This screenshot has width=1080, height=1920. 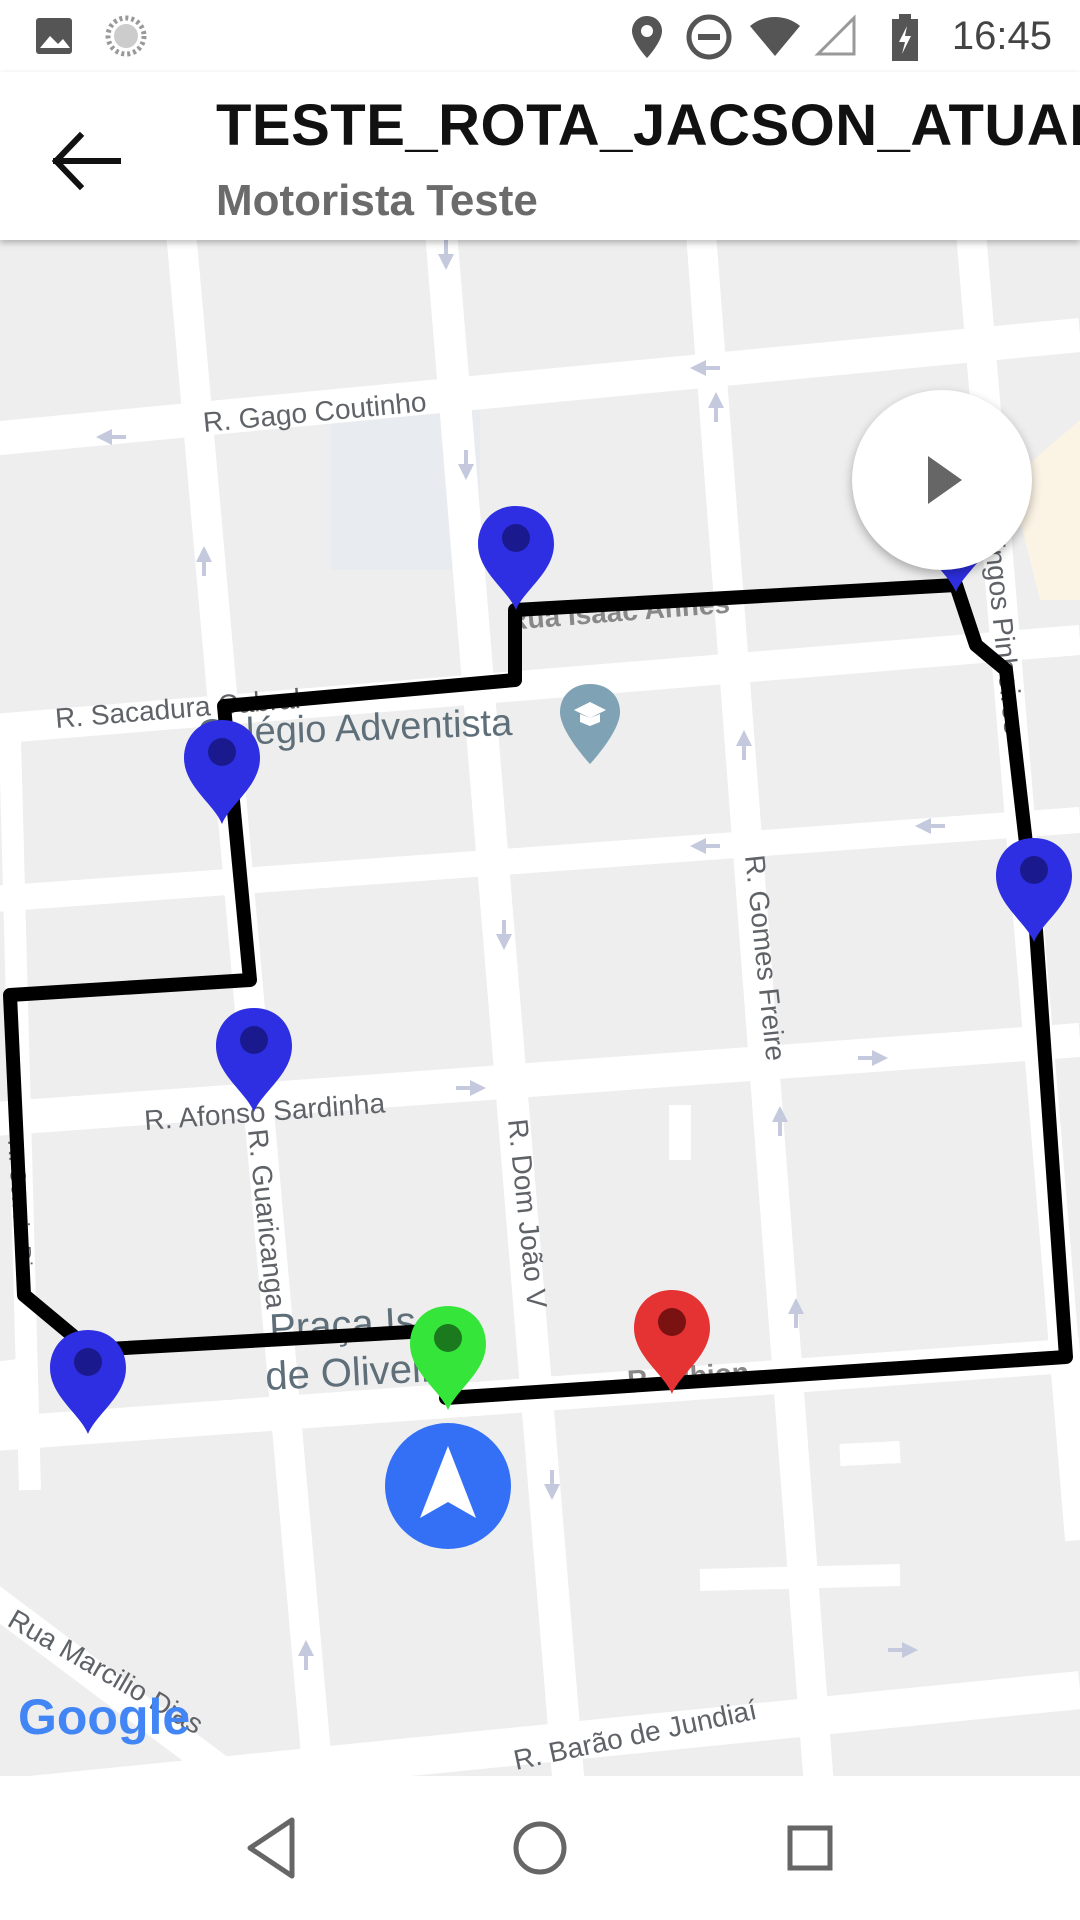 I want to click on sync-icon, so click(x=126, y=36).